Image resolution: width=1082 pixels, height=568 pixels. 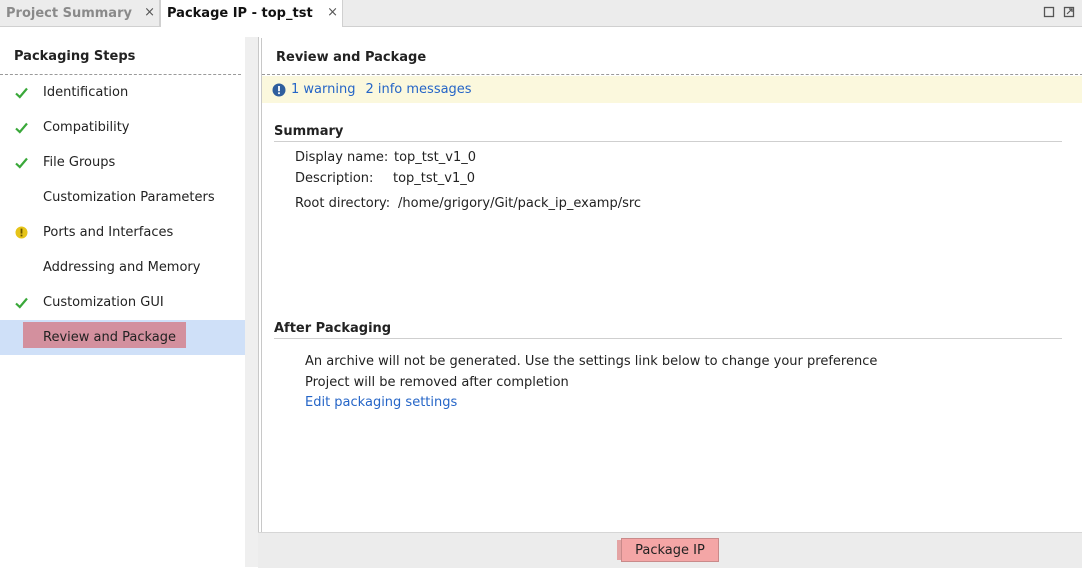 What do you see at coordinates (108, 232) in the screenshot?
I see `step-label: Ports and Interfaces` at bounding box center [108, 232].